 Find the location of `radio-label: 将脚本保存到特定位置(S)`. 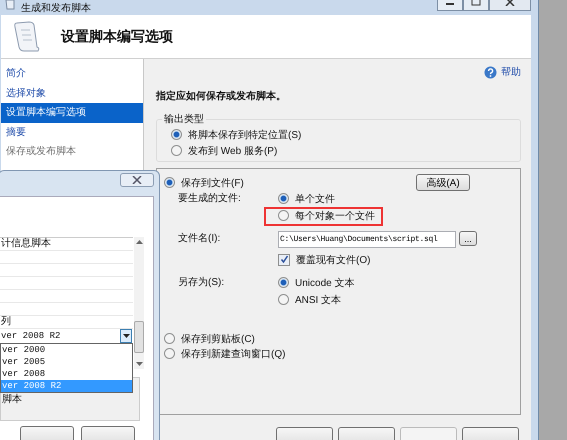

radio-label: 将脚本保存到特定位置(S) is located at coordinates (245, 135).